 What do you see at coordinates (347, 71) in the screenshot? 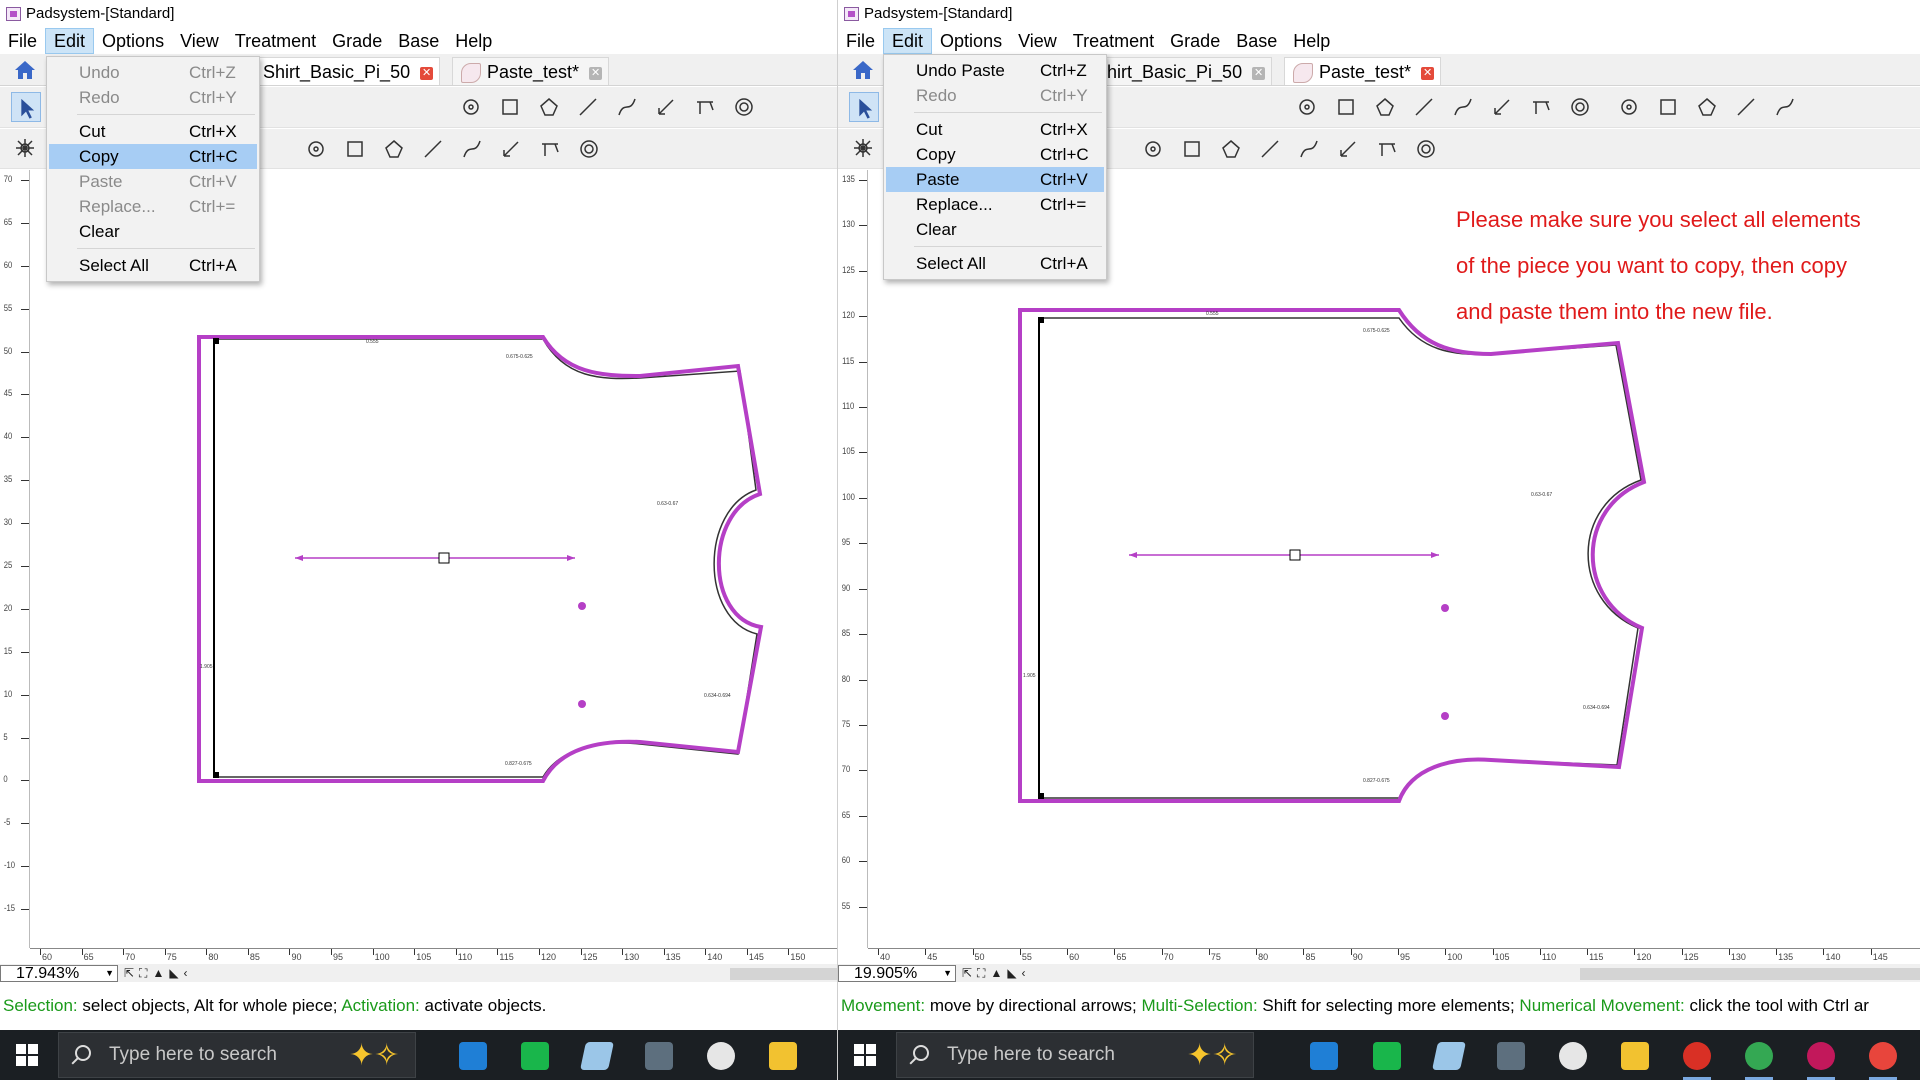
I see `tab-shirt-basic: Shirt_Basic_Pi_50 ✕` at bounding box center [347, 71].